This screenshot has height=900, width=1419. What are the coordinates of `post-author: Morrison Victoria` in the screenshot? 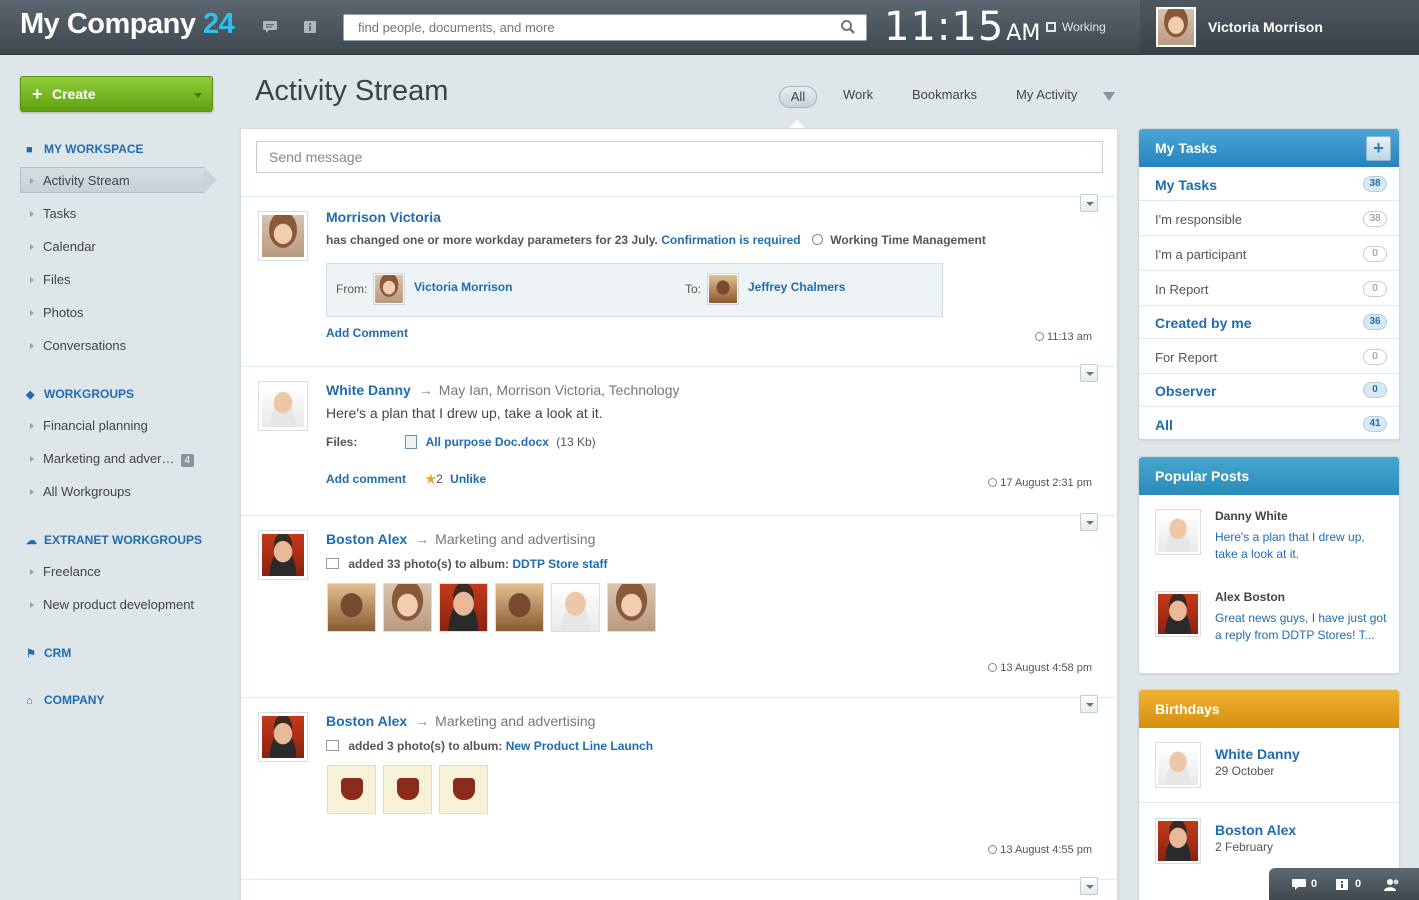 It's located at (383, 217).